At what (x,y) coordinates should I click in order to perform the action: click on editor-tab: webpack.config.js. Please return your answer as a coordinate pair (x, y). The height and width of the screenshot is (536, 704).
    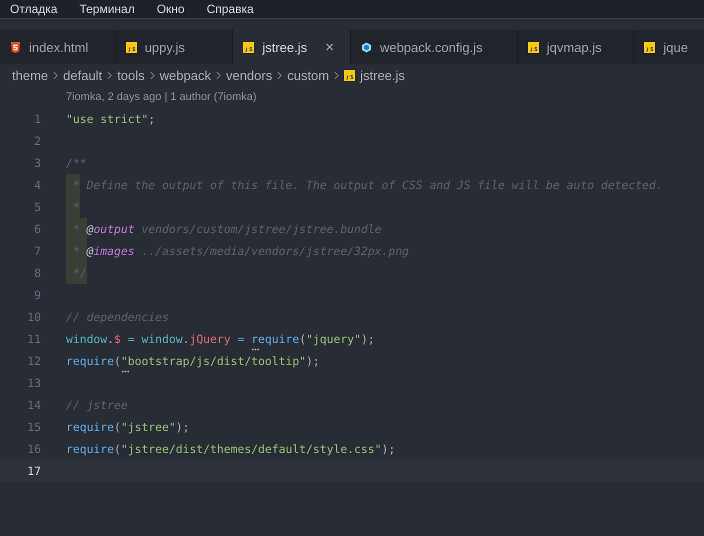
    Looking at the image, I should click on (434, 47).